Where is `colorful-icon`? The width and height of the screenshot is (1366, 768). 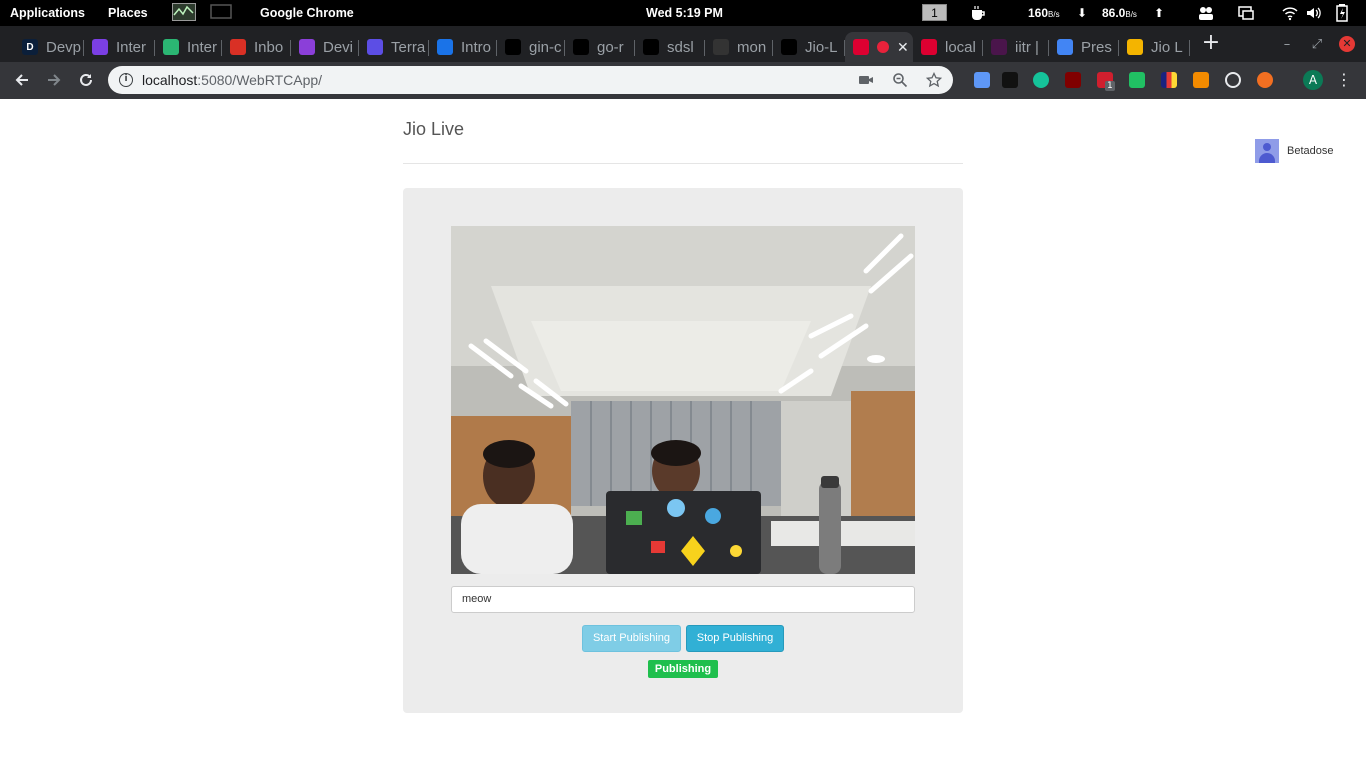 colorful-icon is located at coordinates (1169, 80).